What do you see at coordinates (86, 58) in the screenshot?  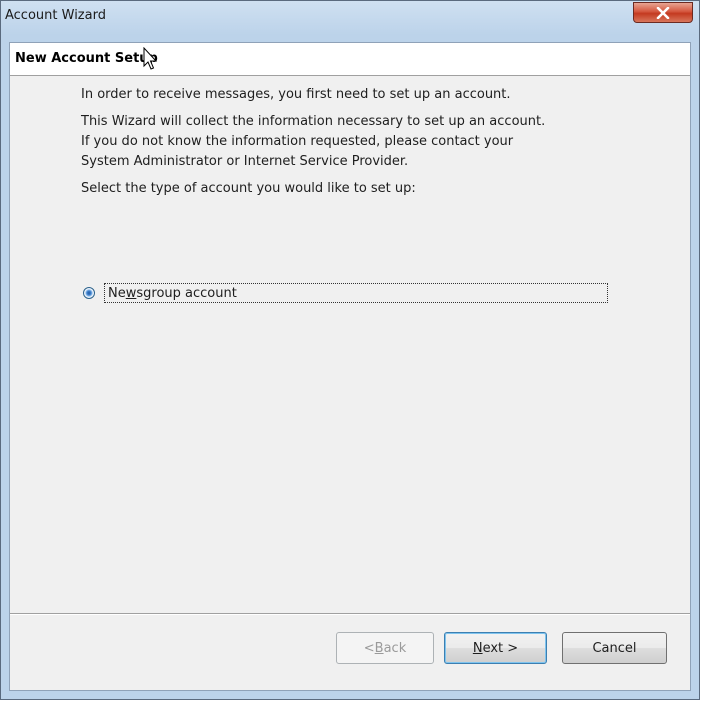 I see `page-title: New Account Setup` at bounding box center [86, 58].